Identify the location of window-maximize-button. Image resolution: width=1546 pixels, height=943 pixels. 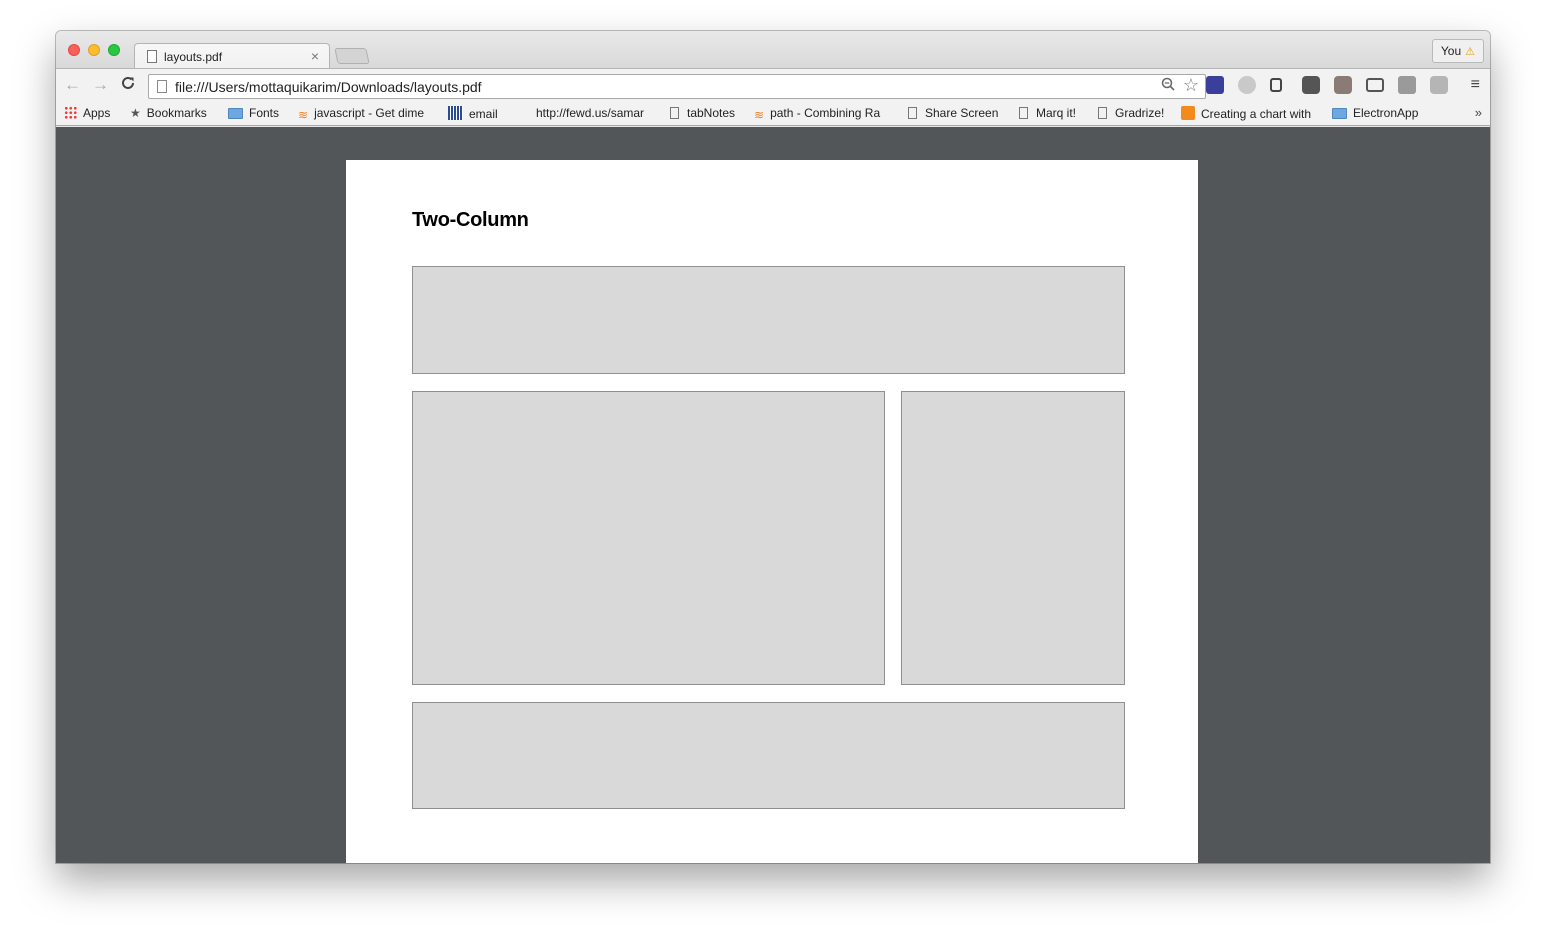
(114, 50).